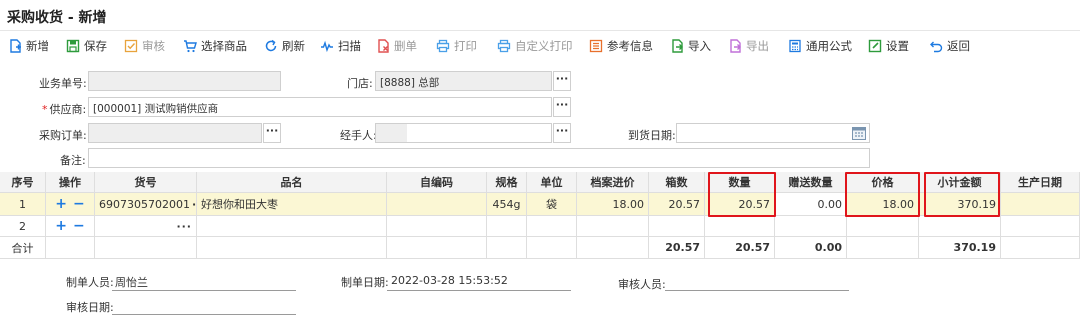 The width and height of the screenshot is (1080, 324). Describe the element at coordinates (883, 204) in the screenshot. I see `row-price: 18.00` at that location.